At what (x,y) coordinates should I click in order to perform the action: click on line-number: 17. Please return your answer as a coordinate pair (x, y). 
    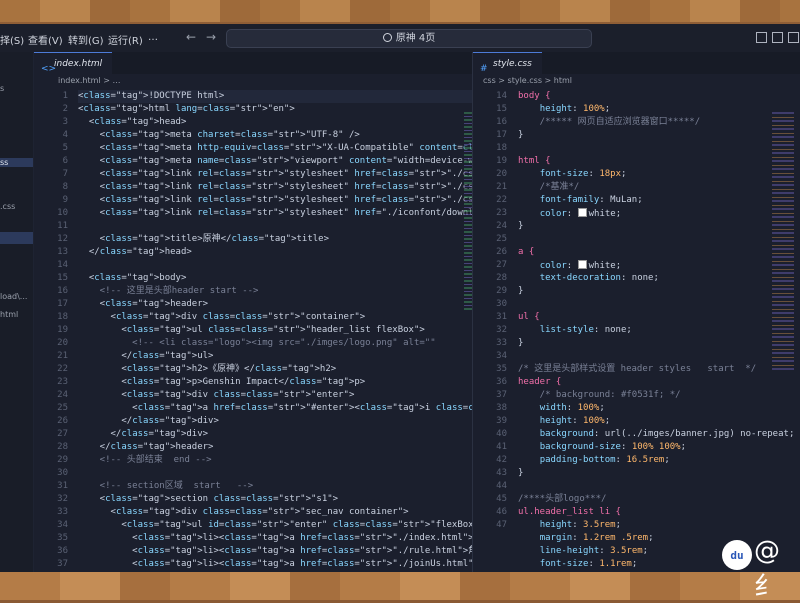
    Looking at the image, I should click on (62, 304).